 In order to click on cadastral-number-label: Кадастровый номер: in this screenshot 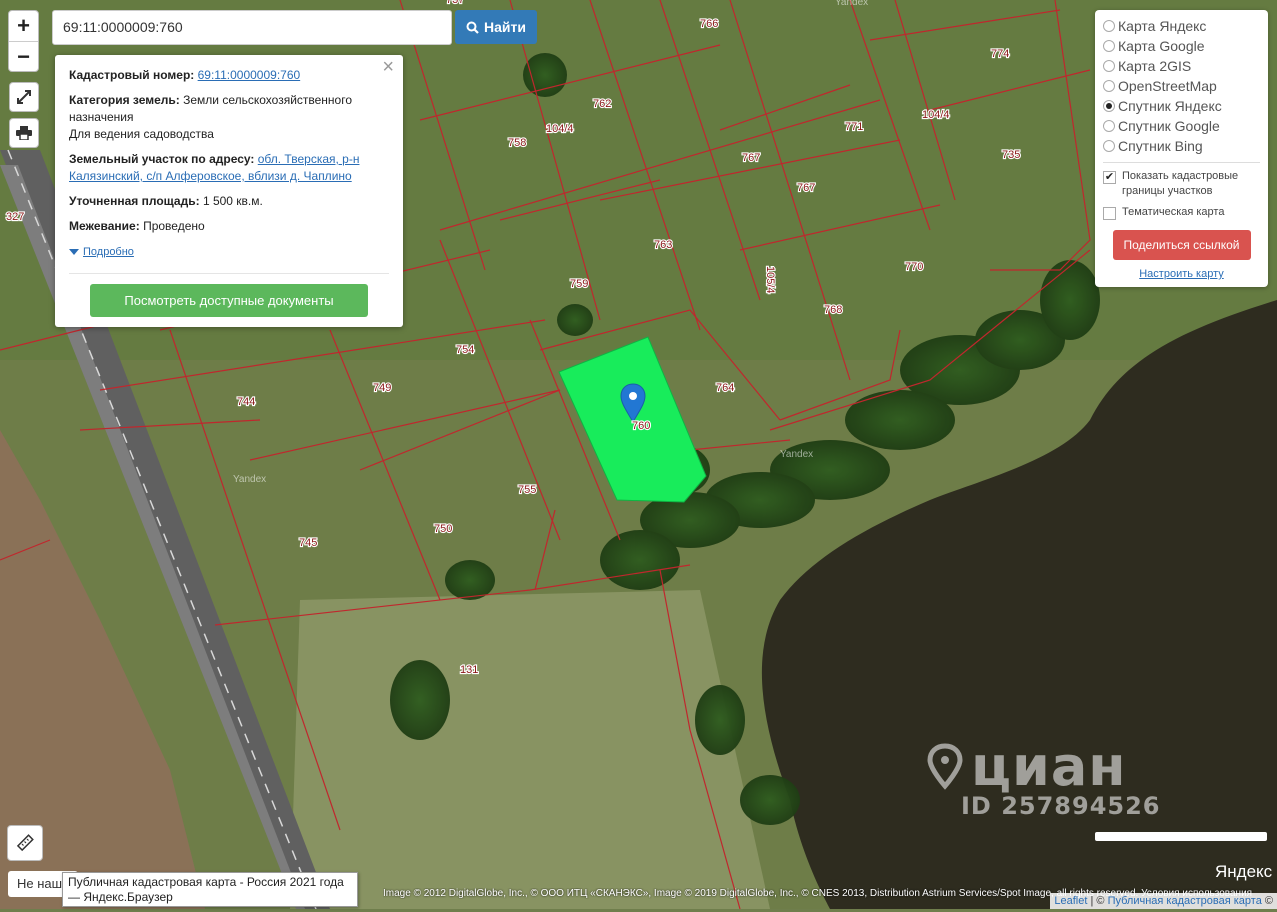, I will do `click(132, 75)`.